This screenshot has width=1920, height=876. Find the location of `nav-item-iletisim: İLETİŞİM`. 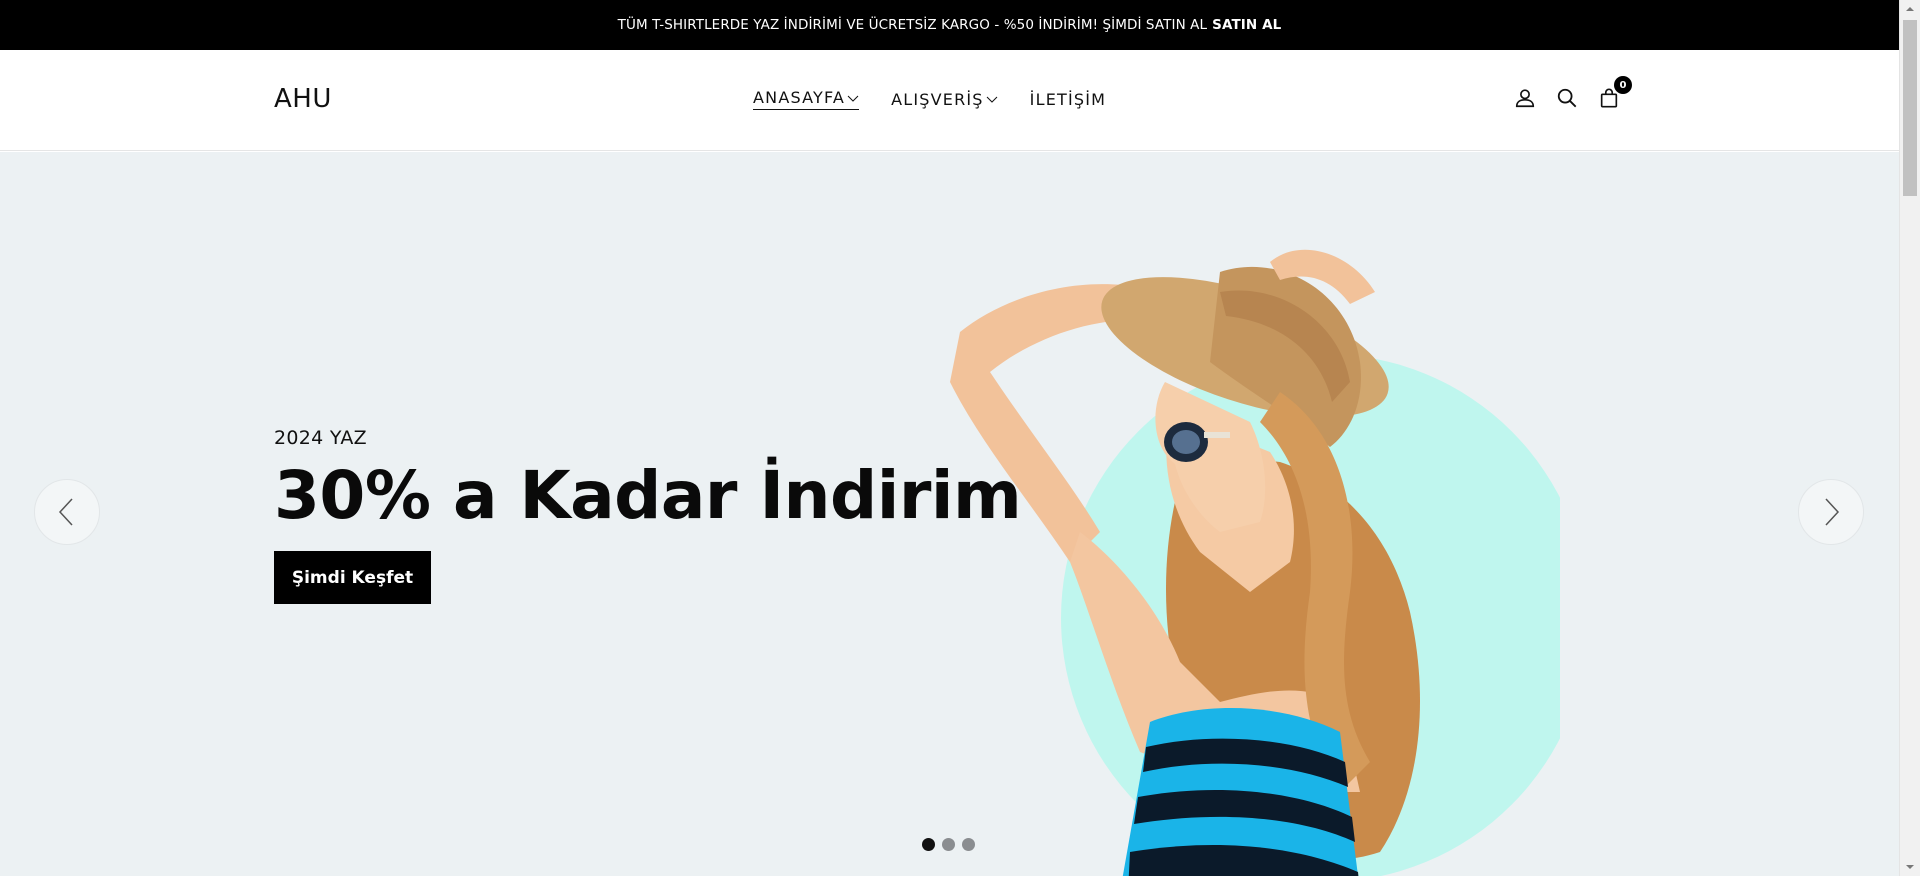

nav-item-iletisim: İLETİŞİM is located at coordinates (1068, 99).